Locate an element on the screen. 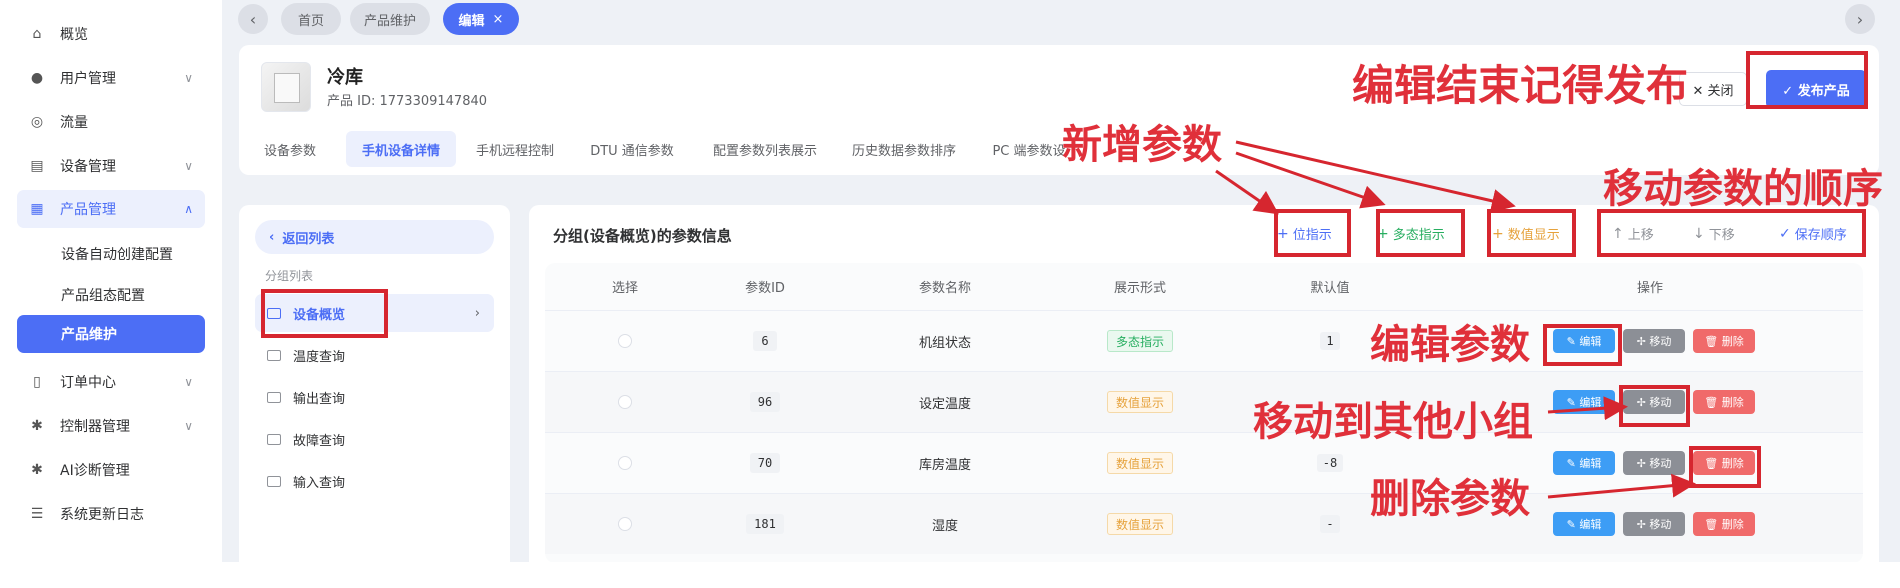 The width and height of the screenshot is (1900, 588). arrow-to-add-numeric is located at coordinates (1375, 176).